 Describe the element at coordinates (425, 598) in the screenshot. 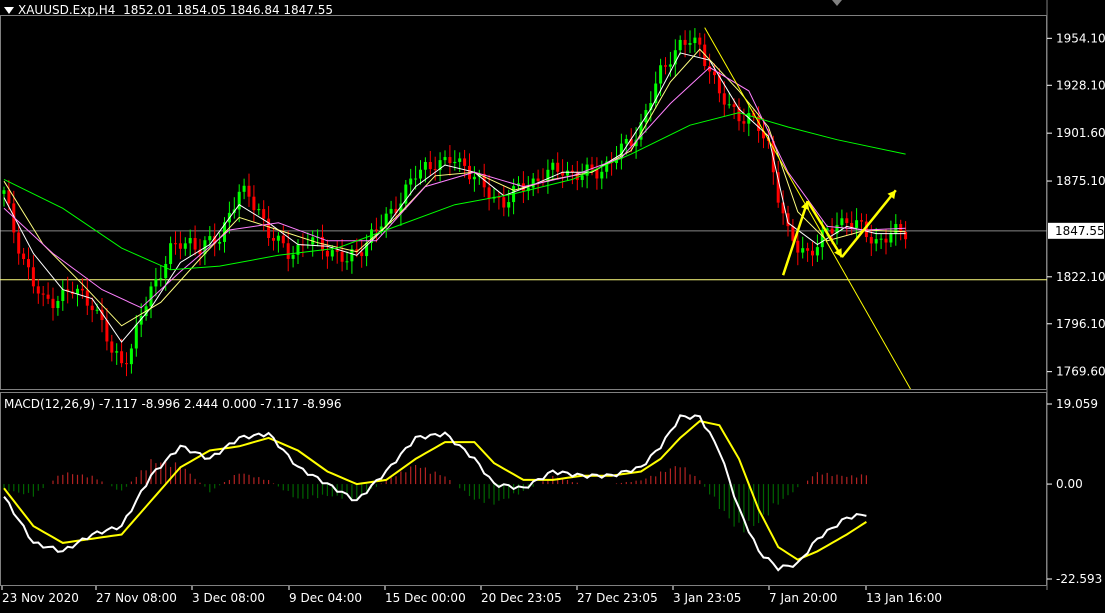

I see `time-axis-label: 15 Dec 00:00` at that location.